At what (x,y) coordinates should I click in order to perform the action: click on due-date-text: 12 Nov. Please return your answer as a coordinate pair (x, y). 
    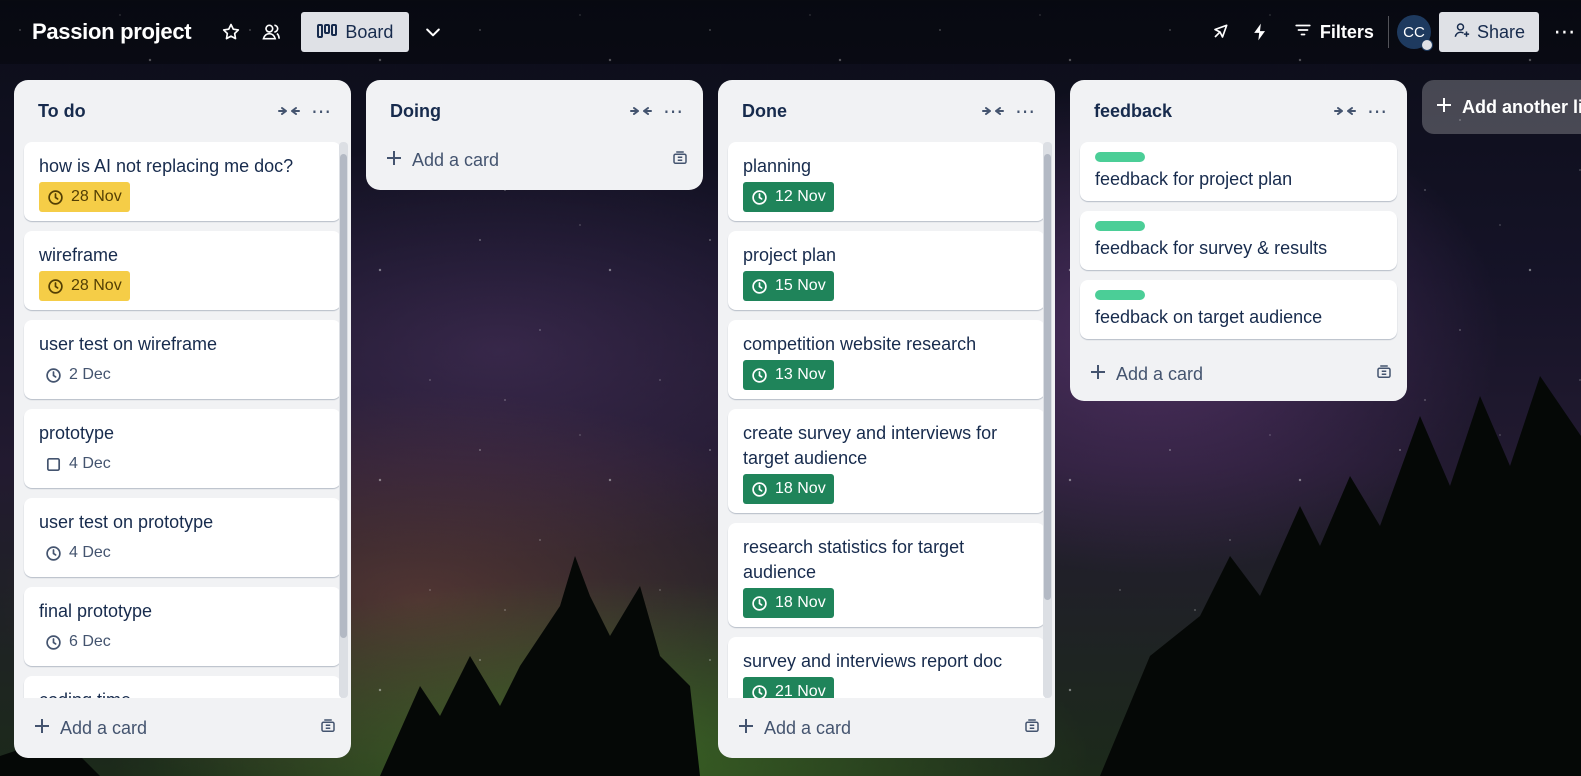
    Looking at the image, I should click on (800, 196).